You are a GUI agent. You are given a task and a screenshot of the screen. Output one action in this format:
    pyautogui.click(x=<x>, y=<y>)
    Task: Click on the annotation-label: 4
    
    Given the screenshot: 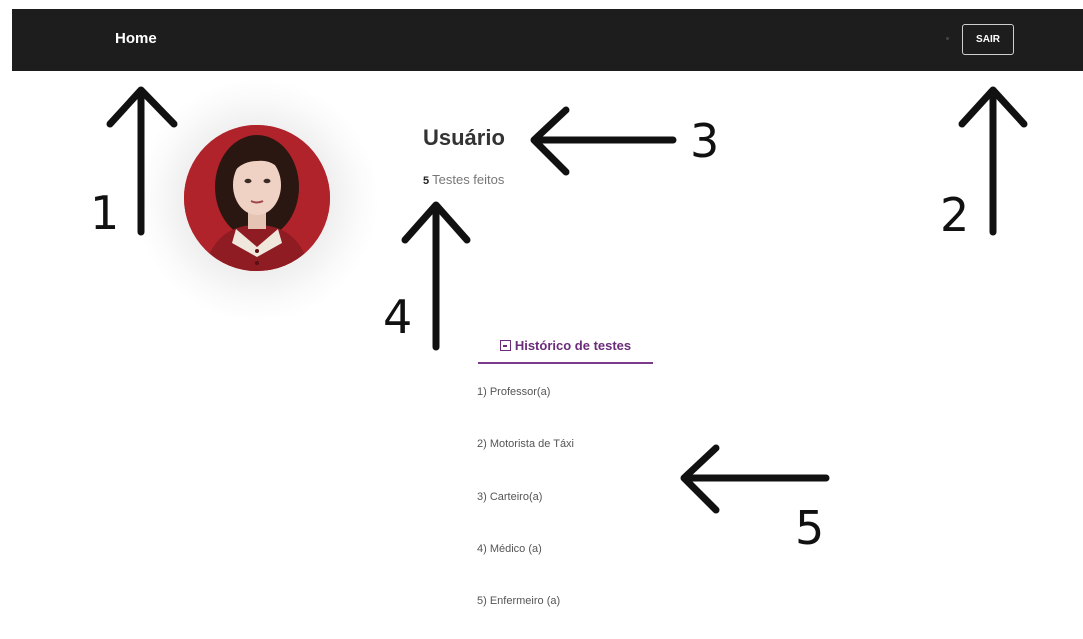 What is the action you would take?
    pyautogui.click(x=398, y=317)
    